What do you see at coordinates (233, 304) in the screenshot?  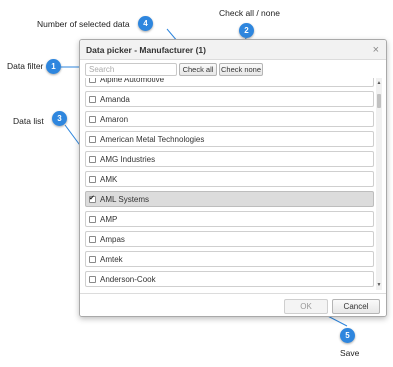 I see `dialog-footer: OK Cancel` at bounding box center [233, 304].